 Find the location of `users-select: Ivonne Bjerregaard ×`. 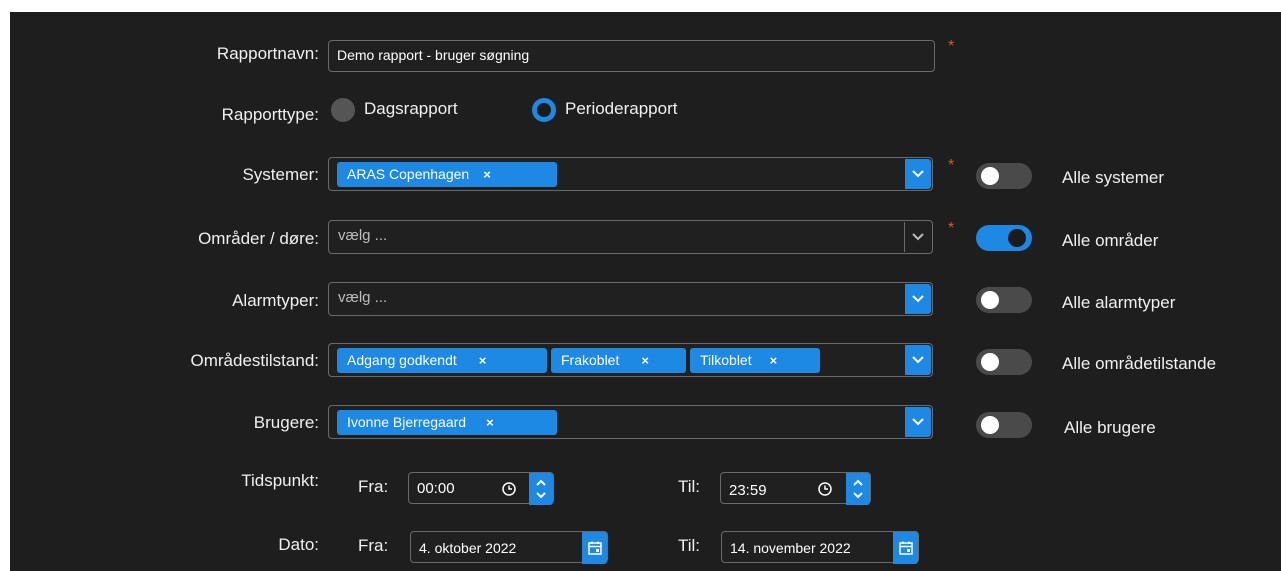

users-select: Ivonne Bjerregaard × is located at coordinates (630, 422).